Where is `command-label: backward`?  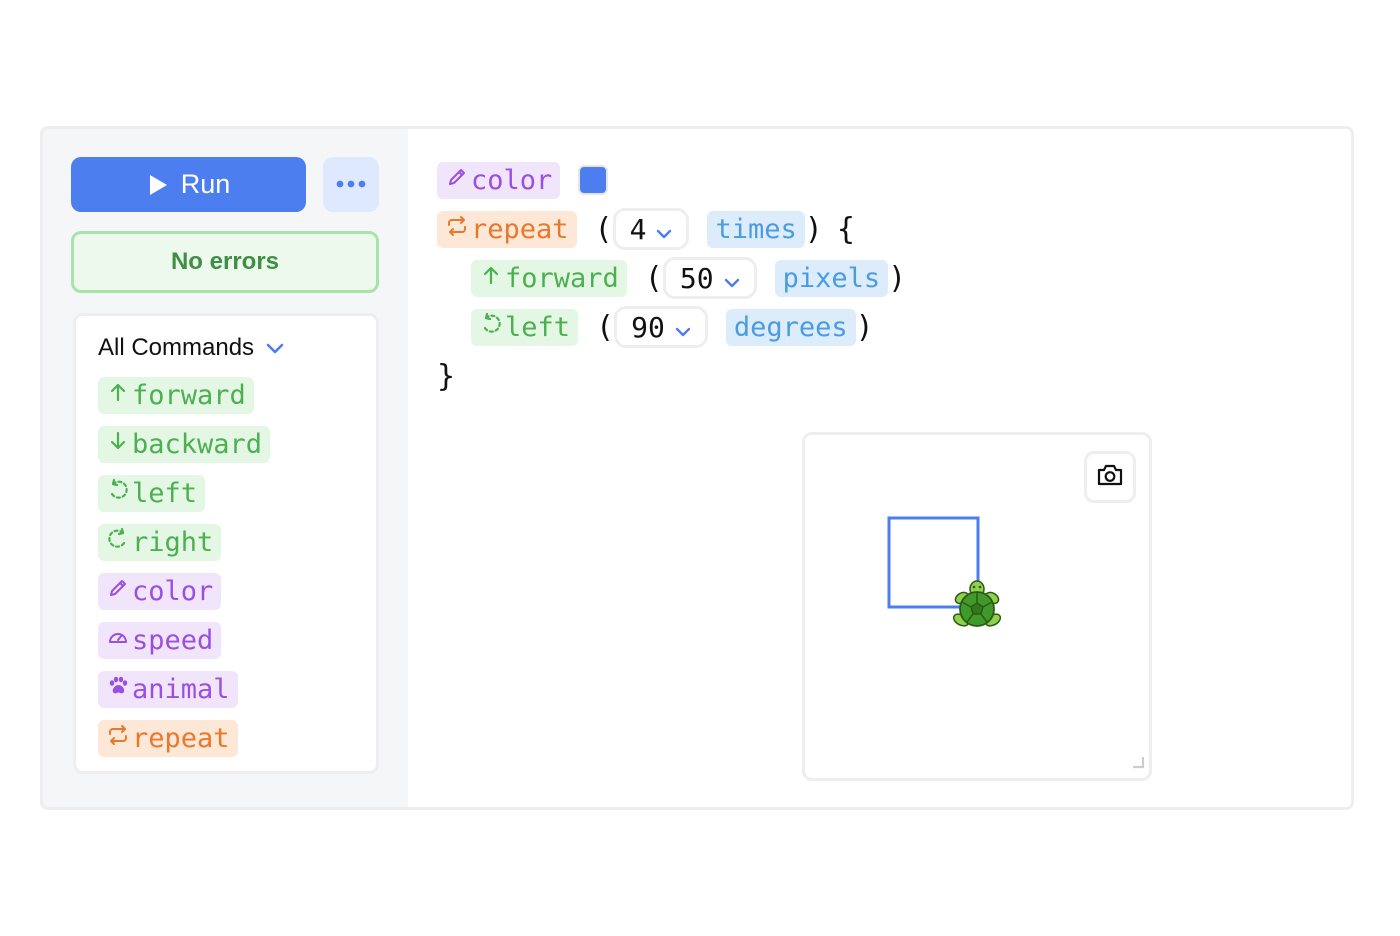 command-label: backward is located at coordinates (197, 444).